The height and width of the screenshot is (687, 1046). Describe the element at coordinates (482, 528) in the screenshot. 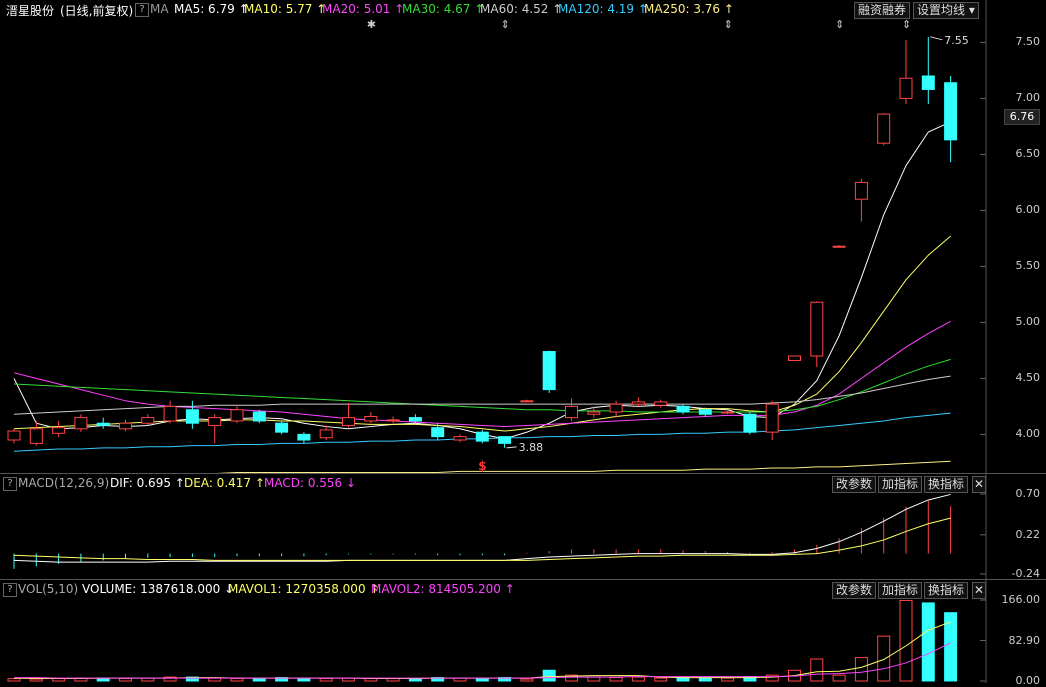

I see `macd-dif-line` at that location.